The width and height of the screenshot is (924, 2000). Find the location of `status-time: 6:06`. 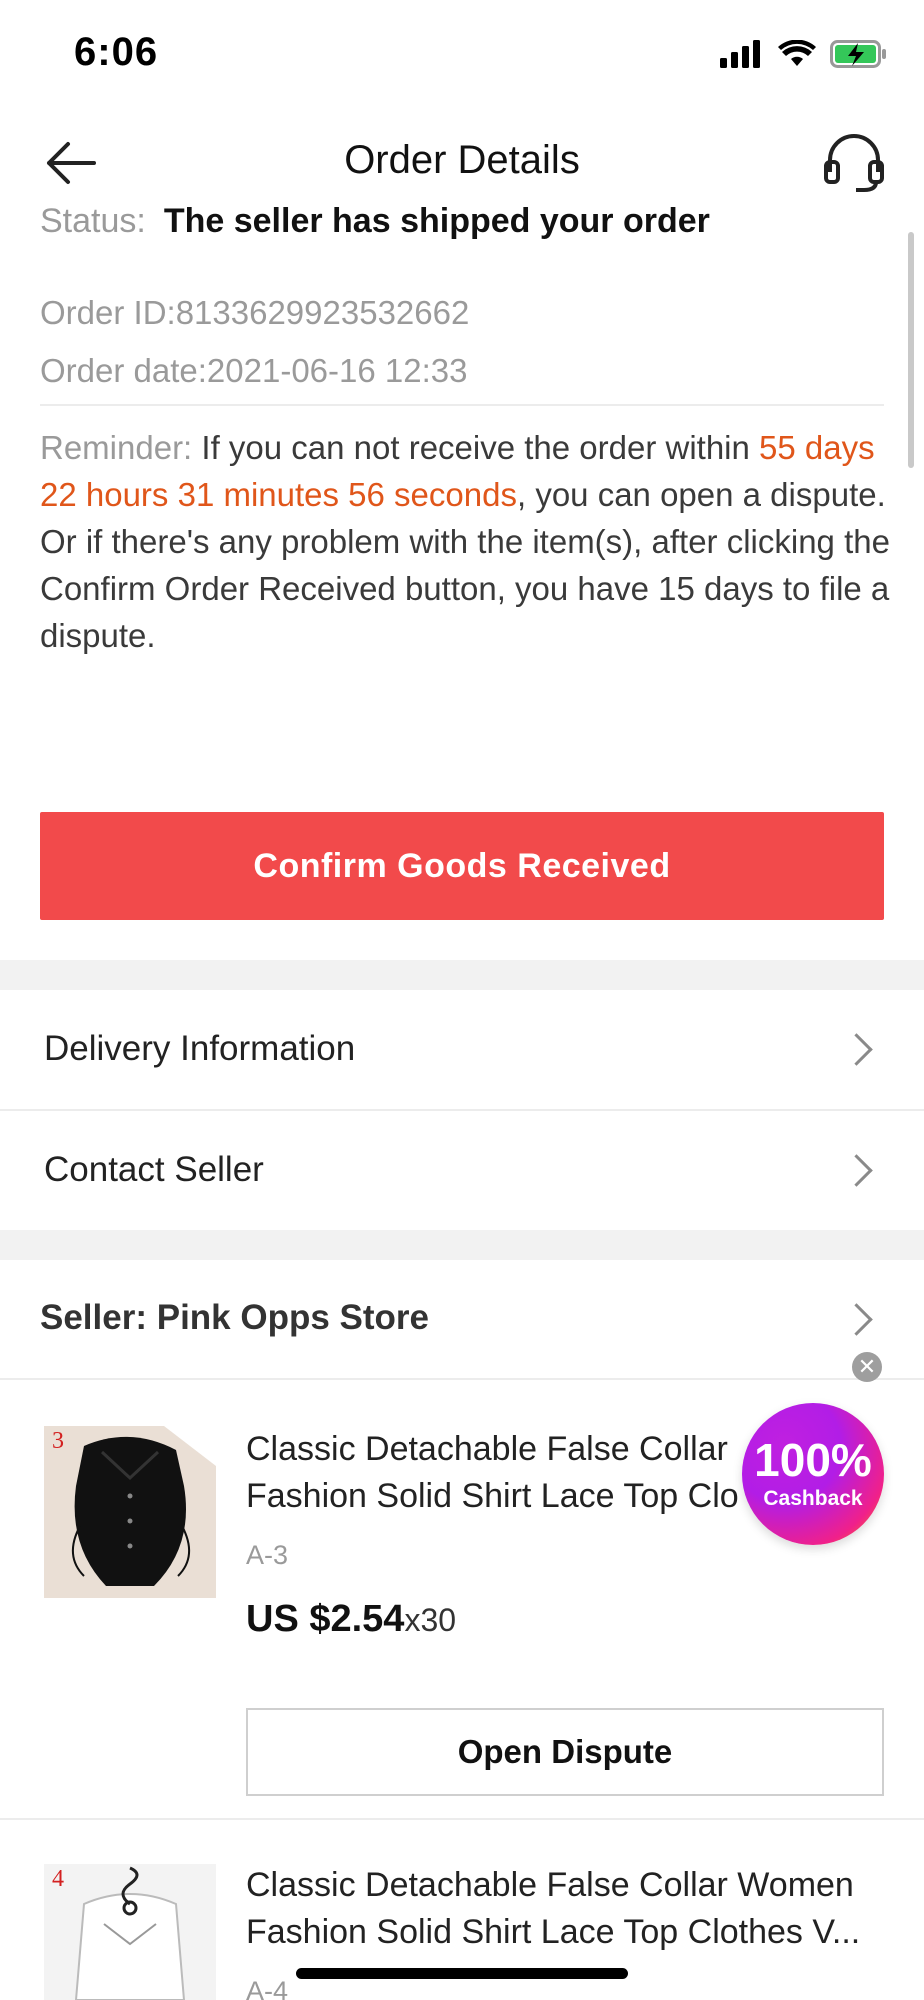

status-time: 6:06 is located at coordinates (116, 52).